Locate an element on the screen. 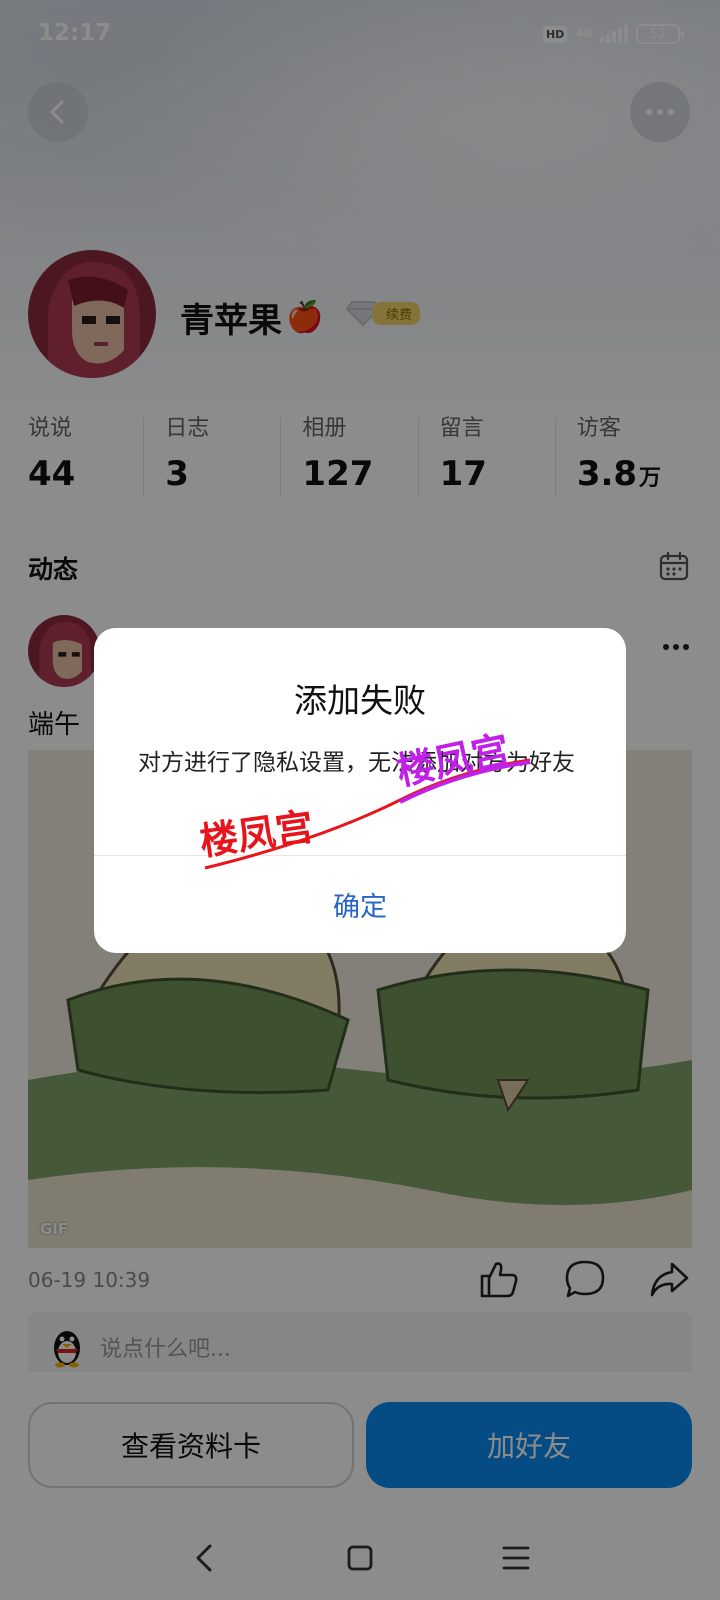 The height and width of the screenshot is (1600, 720). watermark-text-purple: 楼凤宫 is located at coordinates (453, 760).